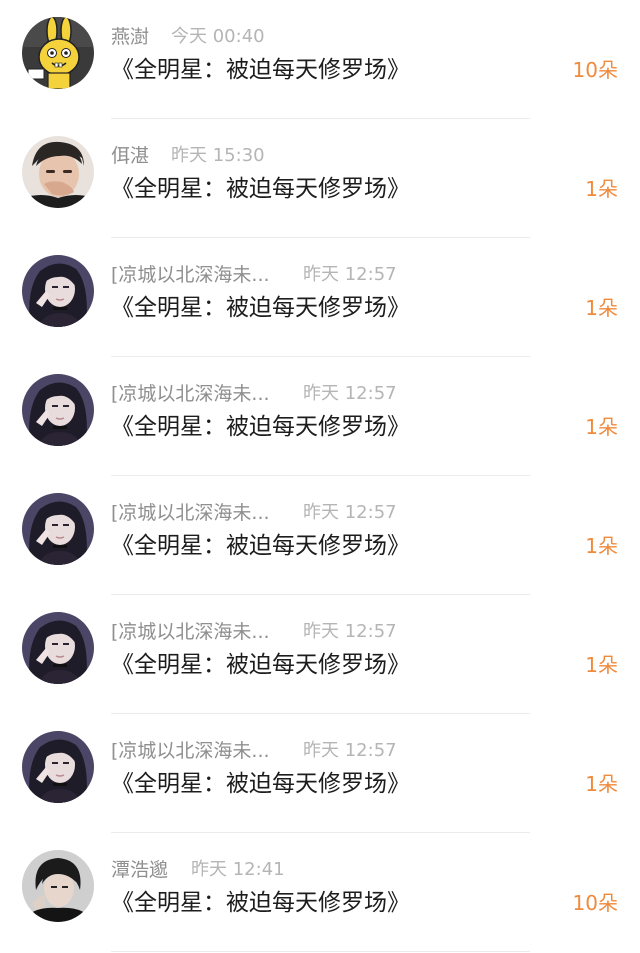 This screenshot has width=640, height=953. What do you see at coordinates (218, 36) in the screenshot?
I see `timestamp: 今天 00:40` at bounding box center [218, 36].